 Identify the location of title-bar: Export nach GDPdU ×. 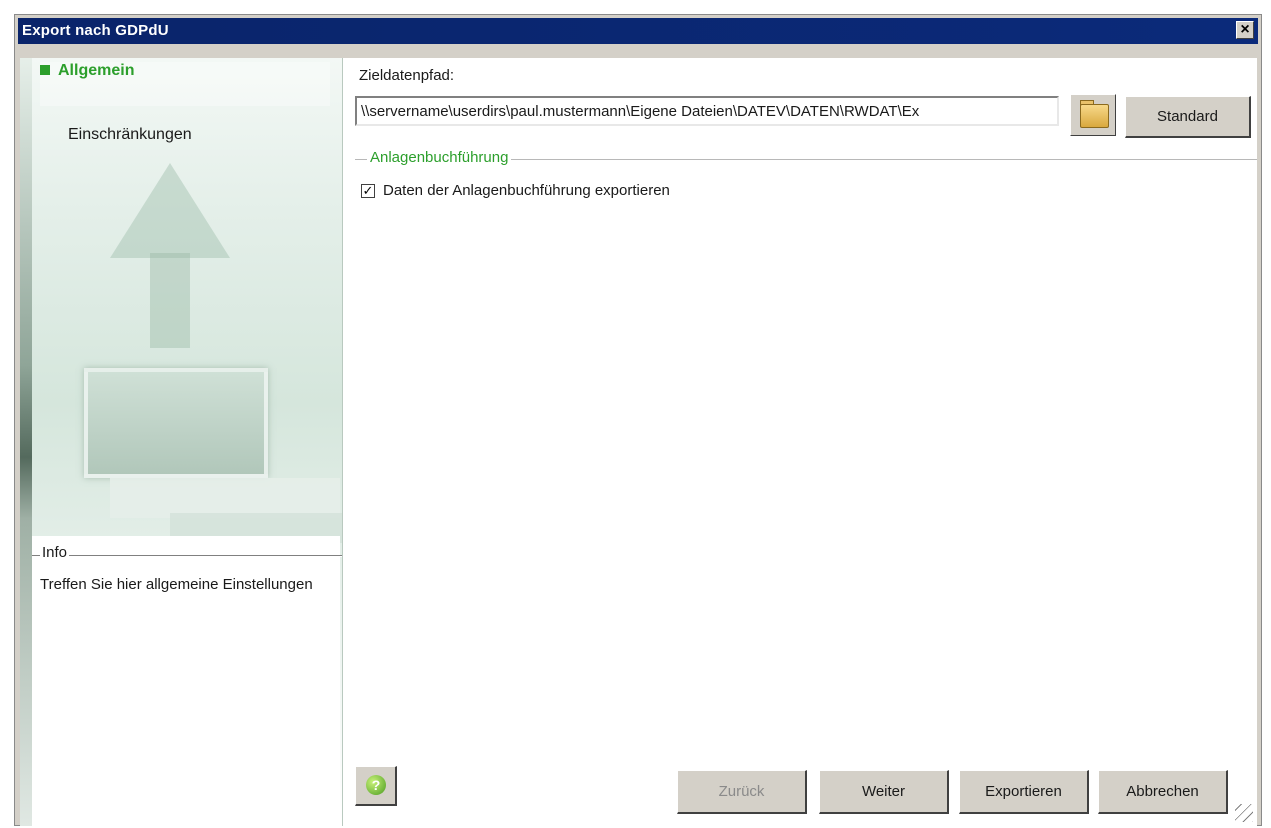
(638, 31).